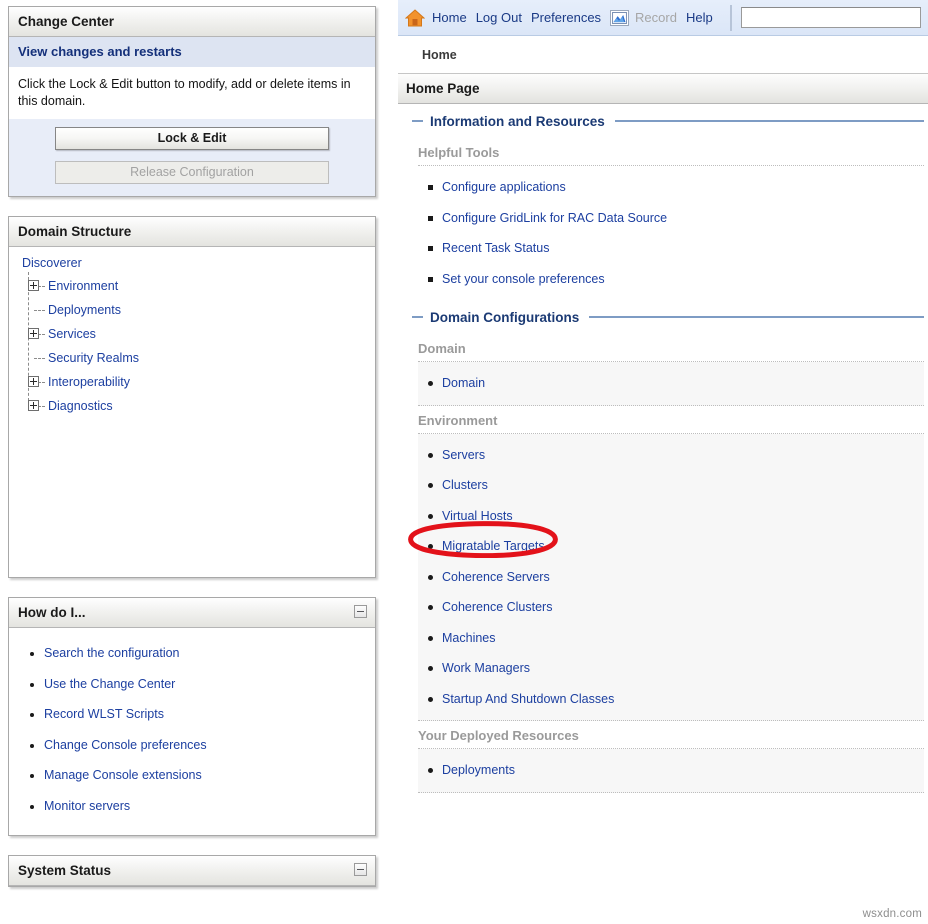  What do you see at coordinates (192, 22) in the screenshot?
I see `change-center-title: Change Center` at bounding box center [192, 22].